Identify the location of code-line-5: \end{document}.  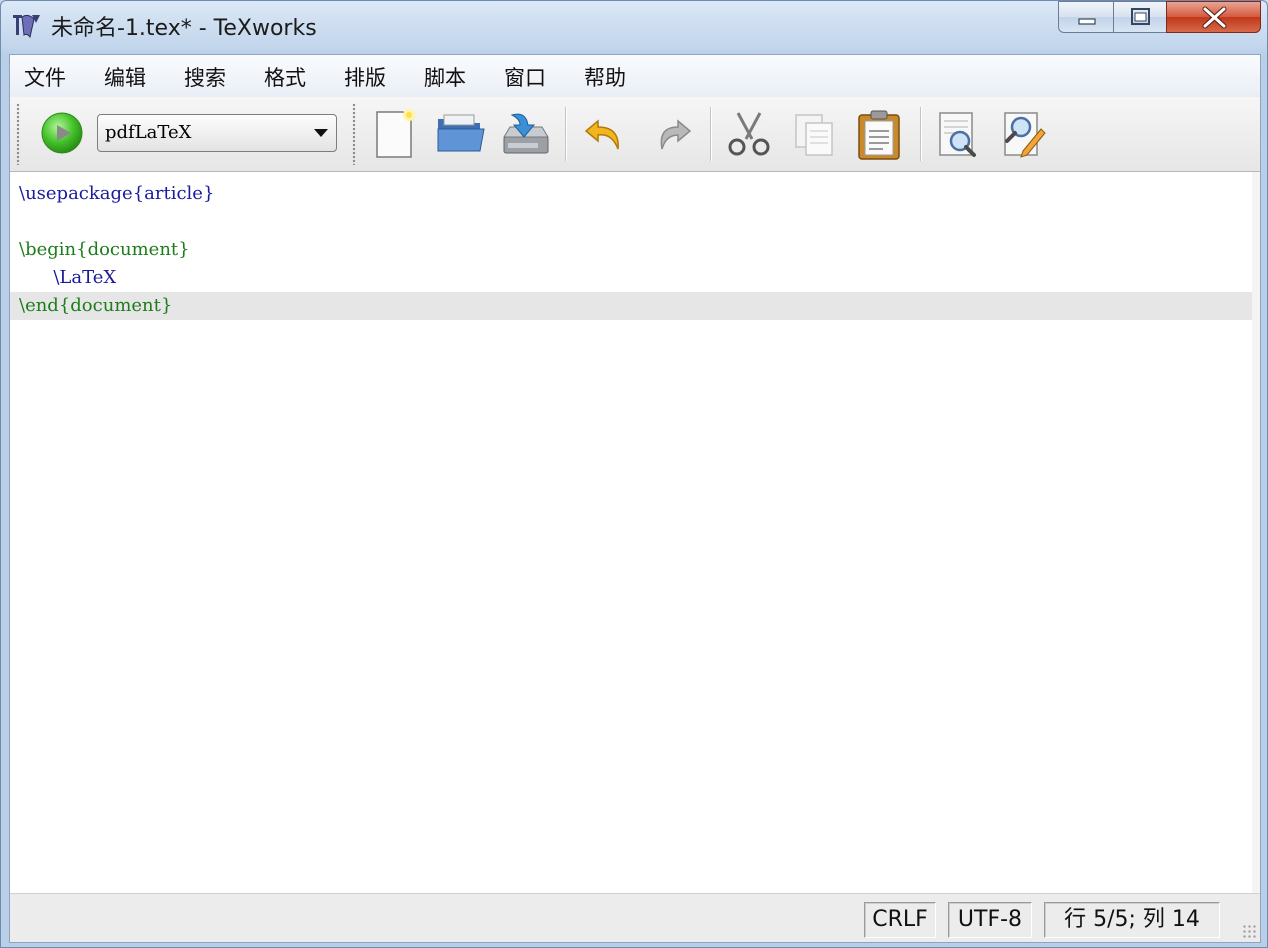
(95, 306).